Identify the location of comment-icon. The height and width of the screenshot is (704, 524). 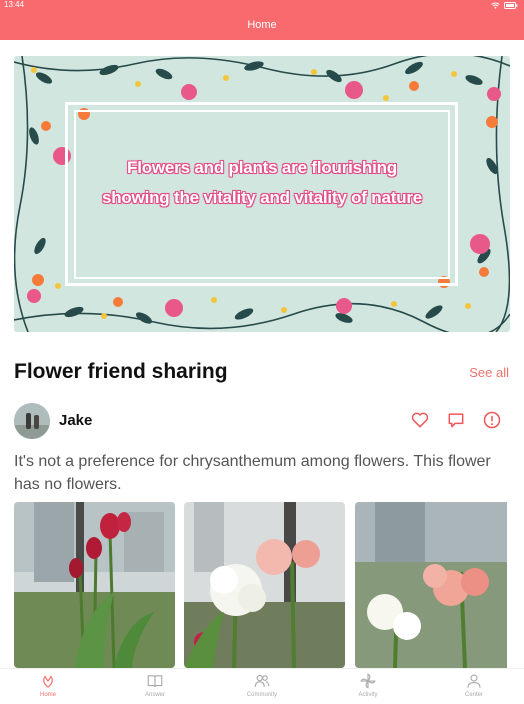
(456, 420).